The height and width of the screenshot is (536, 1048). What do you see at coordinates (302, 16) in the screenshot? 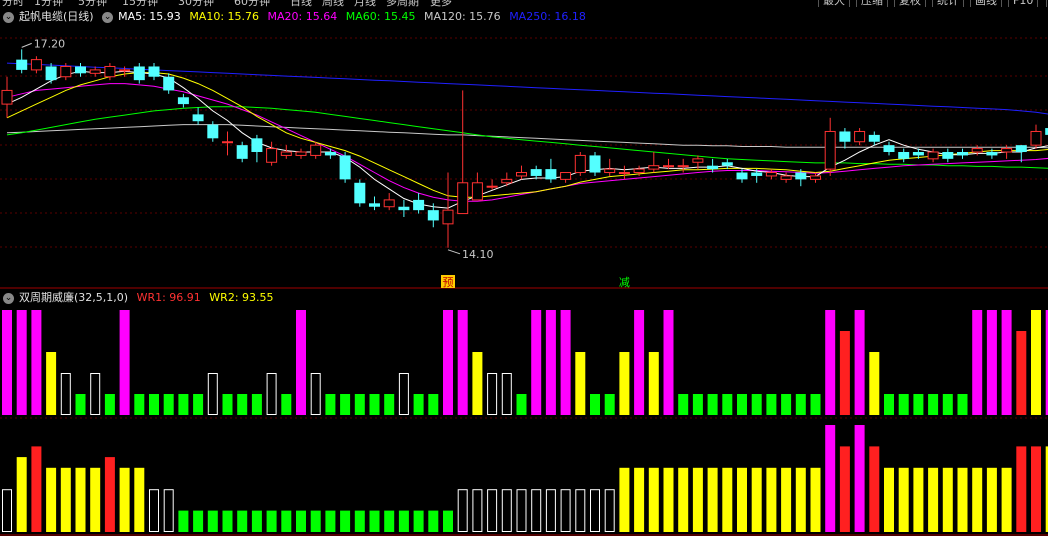
I see `ma20-label: MA20: 15.64` at bounding box center [302, 16].